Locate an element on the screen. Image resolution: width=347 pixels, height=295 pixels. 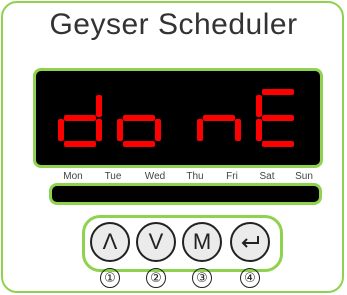
up-button: Λ is located at coordinates (110, 242).